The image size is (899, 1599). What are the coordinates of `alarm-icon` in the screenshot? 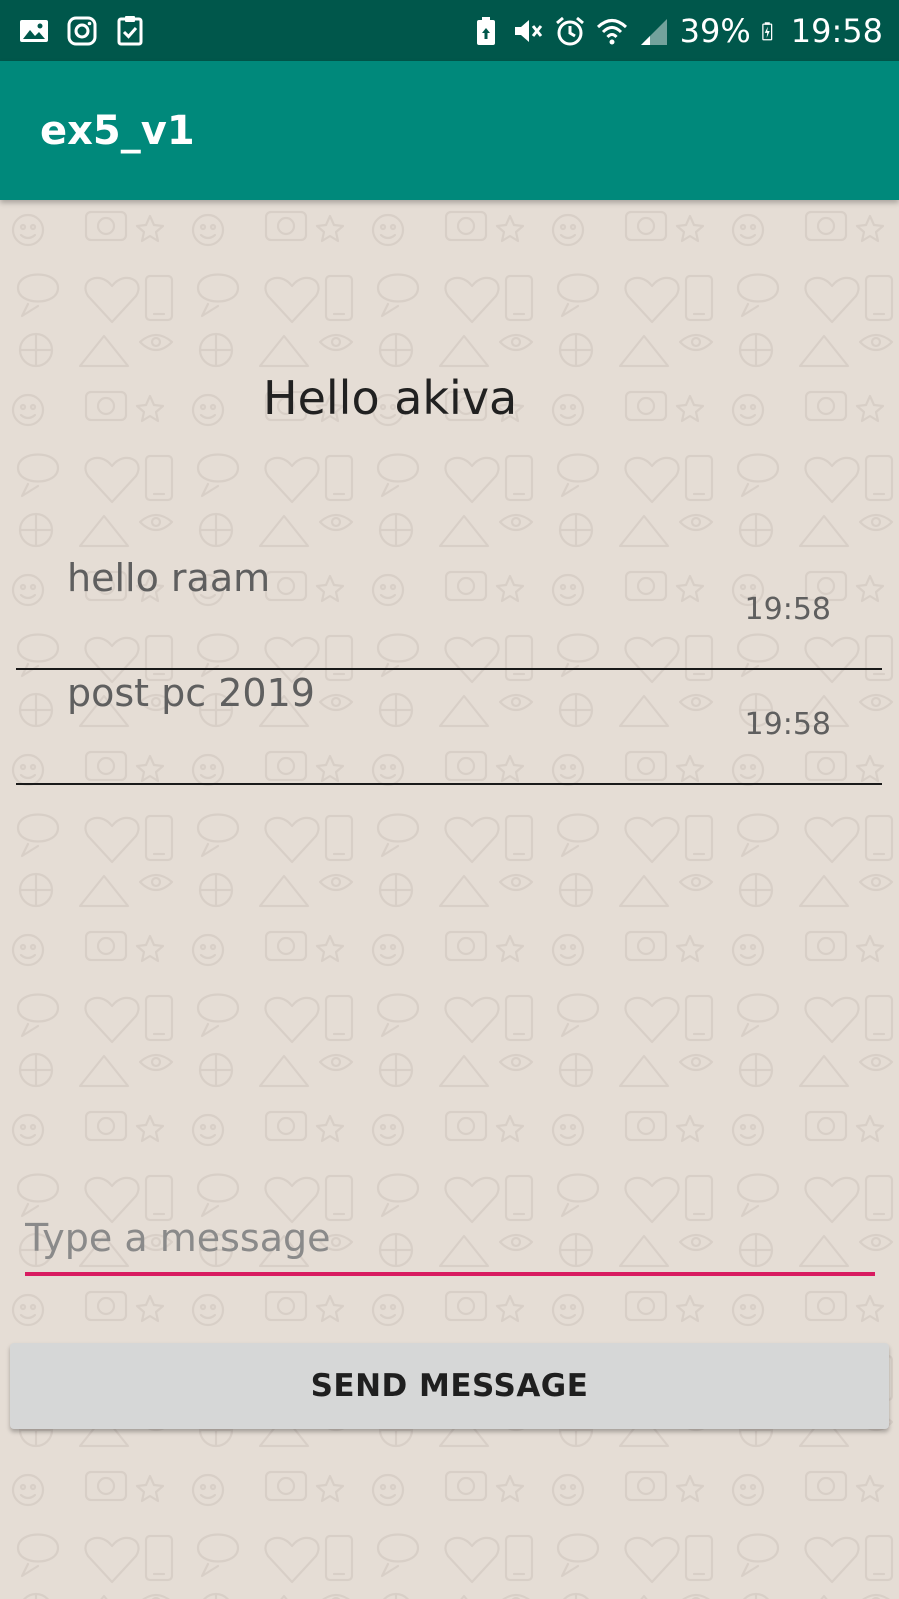 It's located at (569, 31).